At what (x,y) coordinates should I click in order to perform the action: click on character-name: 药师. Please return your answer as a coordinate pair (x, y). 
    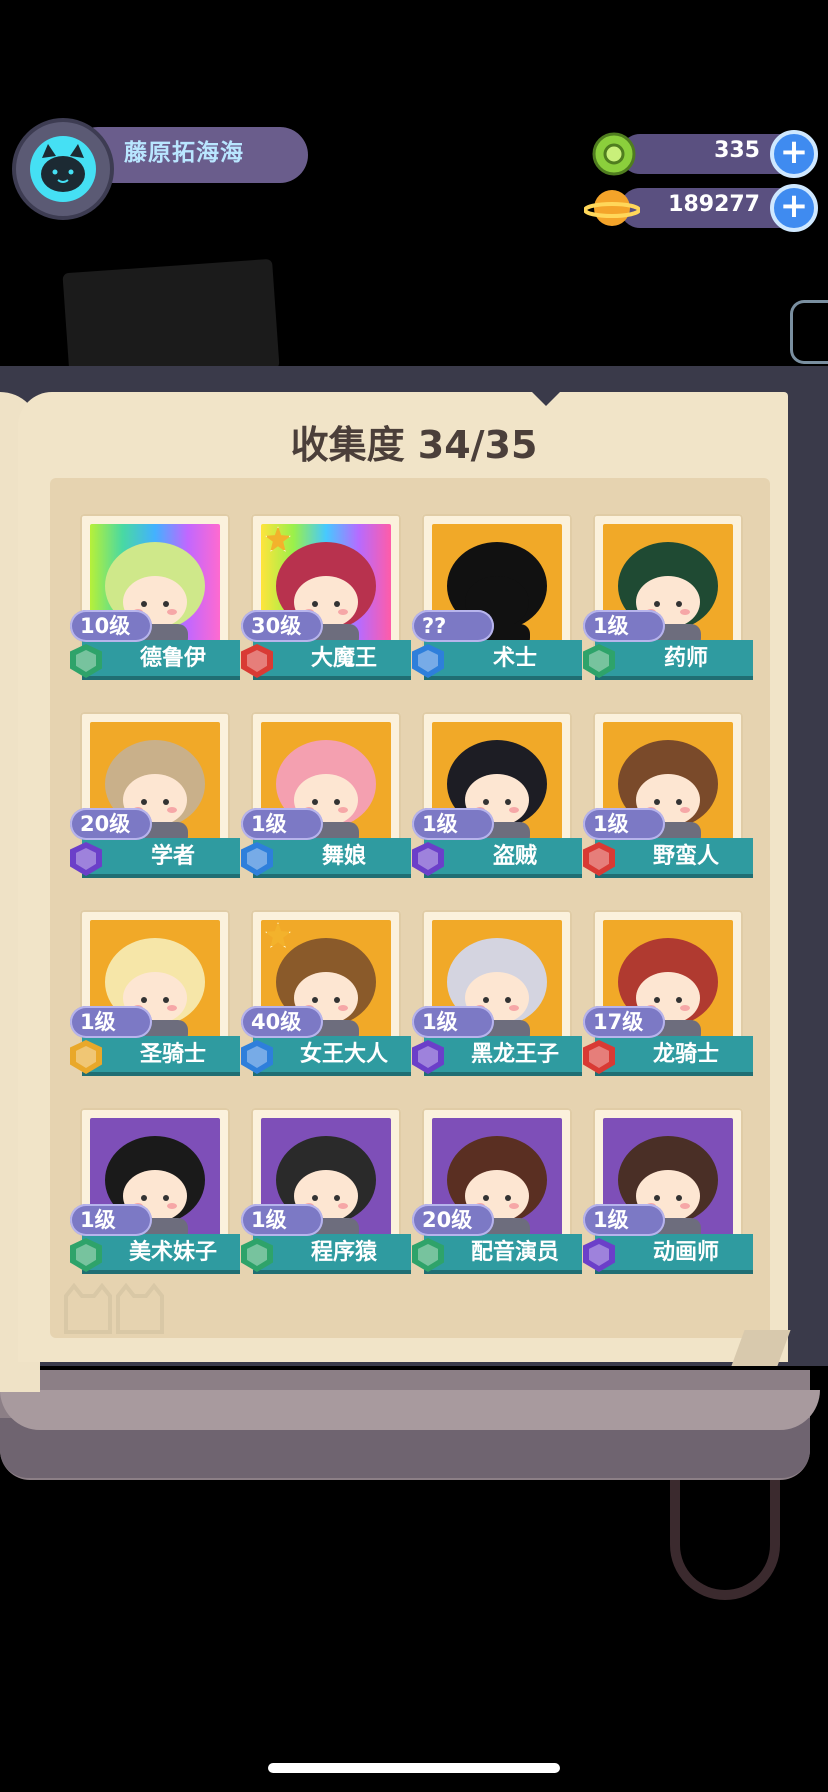
    Looking at the image, I should click on (674, 660).